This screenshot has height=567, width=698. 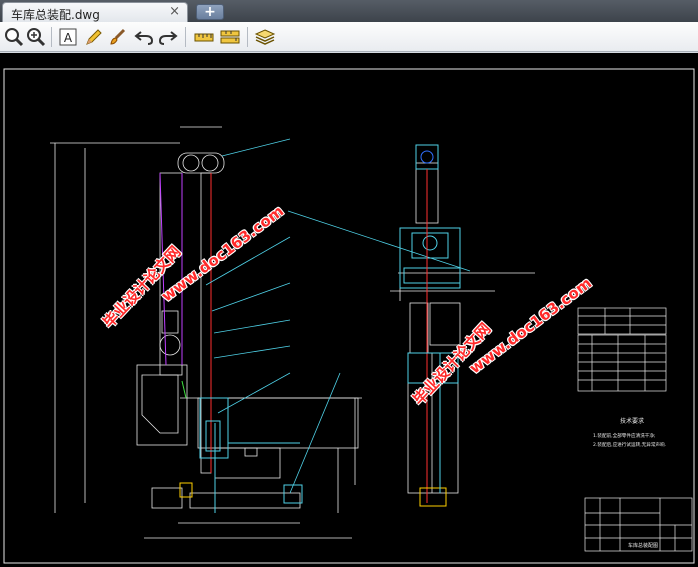 What do you see at coordinates (632, 421) in the screenshot?
I see `notes-title: 技术要求` at bounding box center [632, 421].